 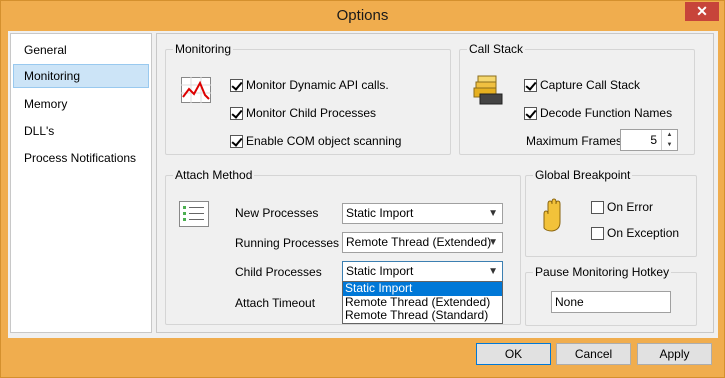 I want to click on monitoring-group-label: Monitoring, so click(x=203, y=49).